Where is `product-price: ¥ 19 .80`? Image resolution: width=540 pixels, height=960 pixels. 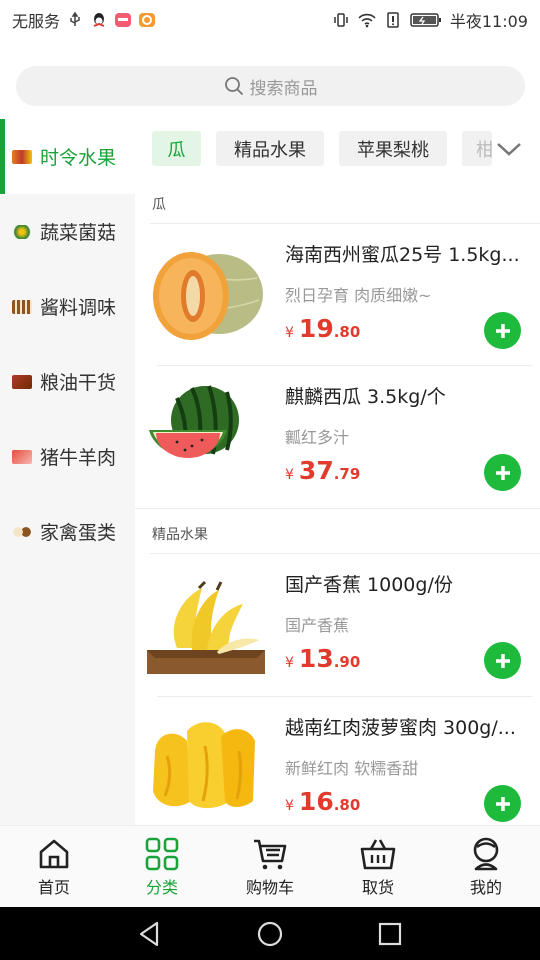 product-price: ¥ 19 .80 is located at coordinates (322, 328).